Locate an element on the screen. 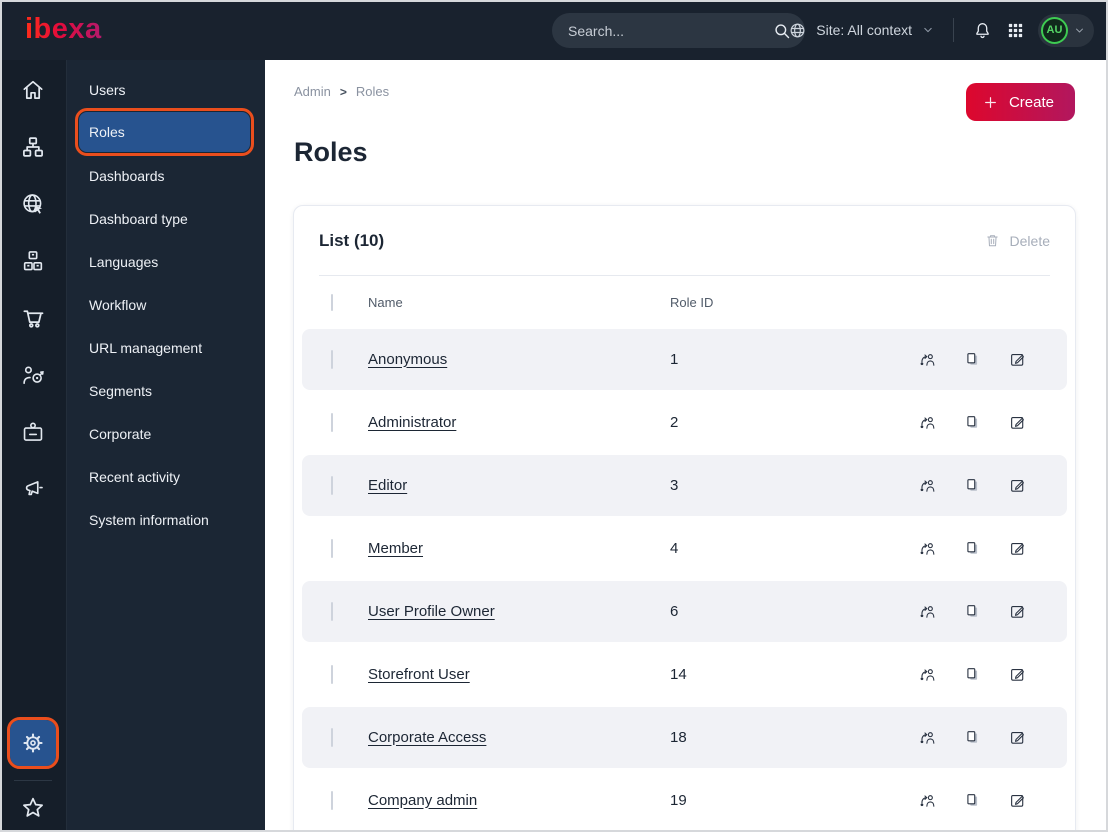 The image size is (1108, 832). role-name-link: Corporate Access is located at coordinates (427, 737).